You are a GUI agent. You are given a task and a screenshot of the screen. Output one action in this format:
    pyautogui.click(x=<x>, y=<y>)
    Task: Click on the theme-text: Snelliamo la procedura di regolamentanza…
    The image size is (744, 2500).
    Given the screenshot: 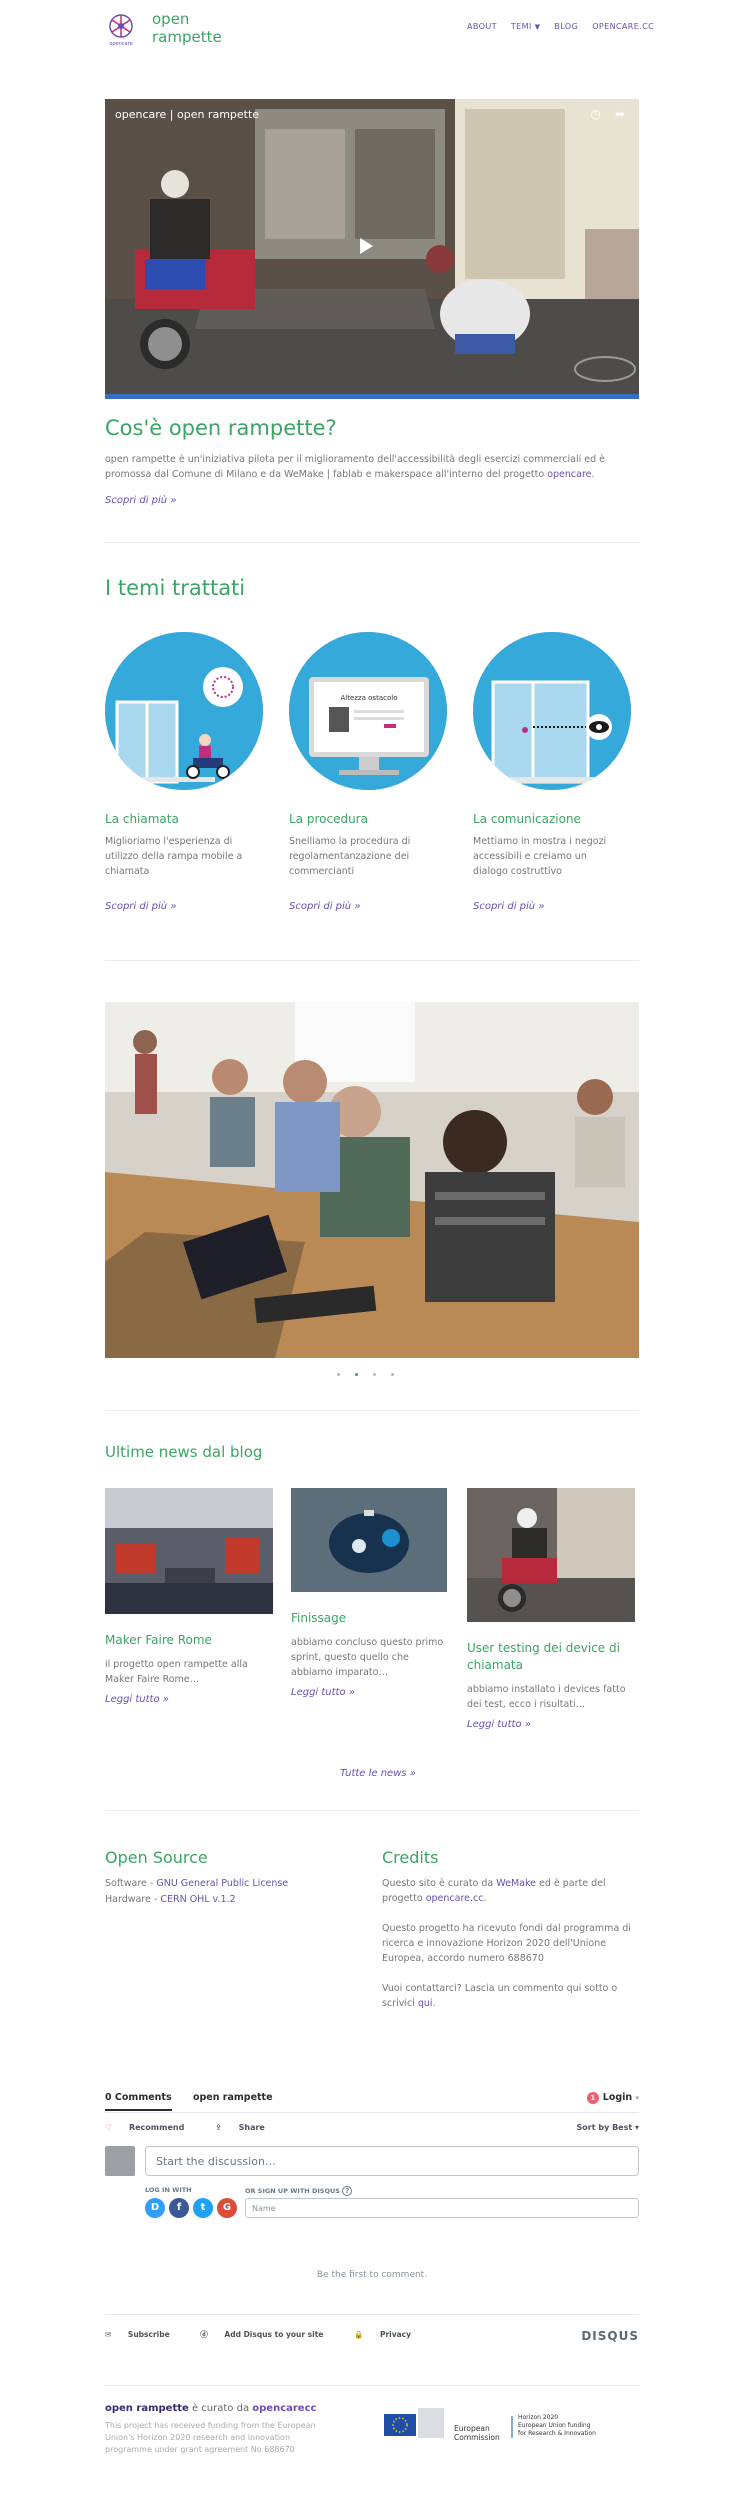 What is the action you would take?
    pyautogui.click(x=350, y=856)
    